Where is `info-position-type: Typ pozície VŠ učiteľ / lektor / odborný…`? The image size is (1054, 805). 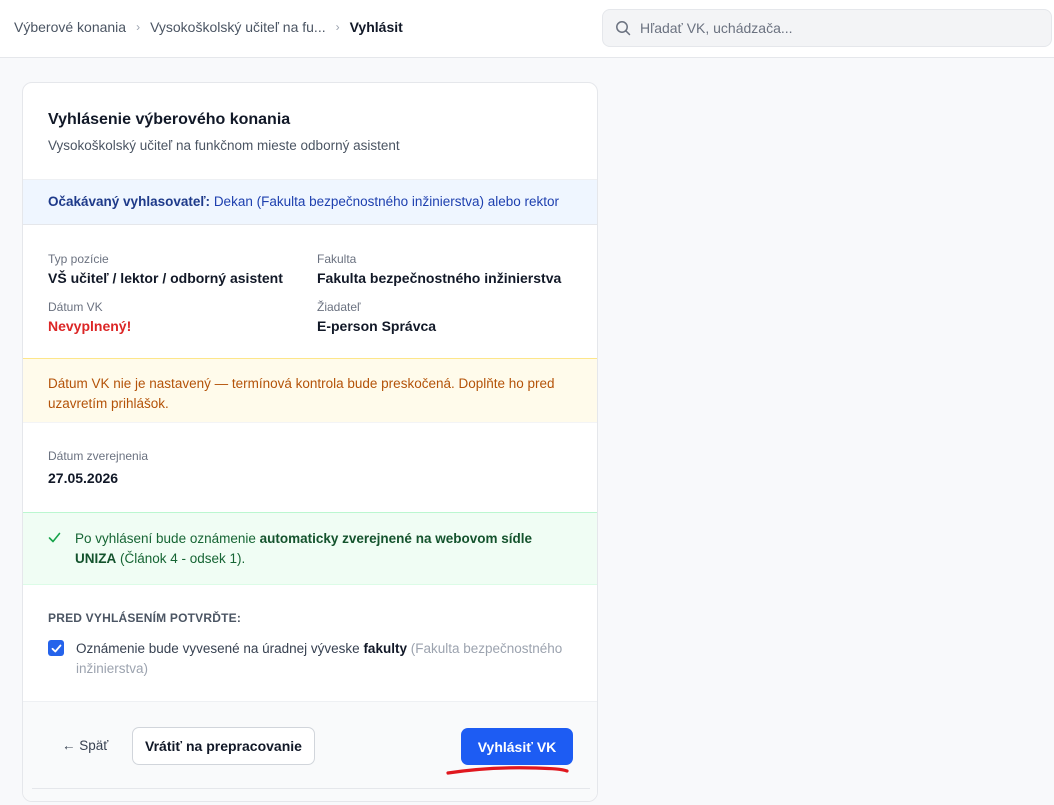
info-position-type: Typ pozície VŠ učiteľ / lektor / odborný… is located at coordinates (165, 269).